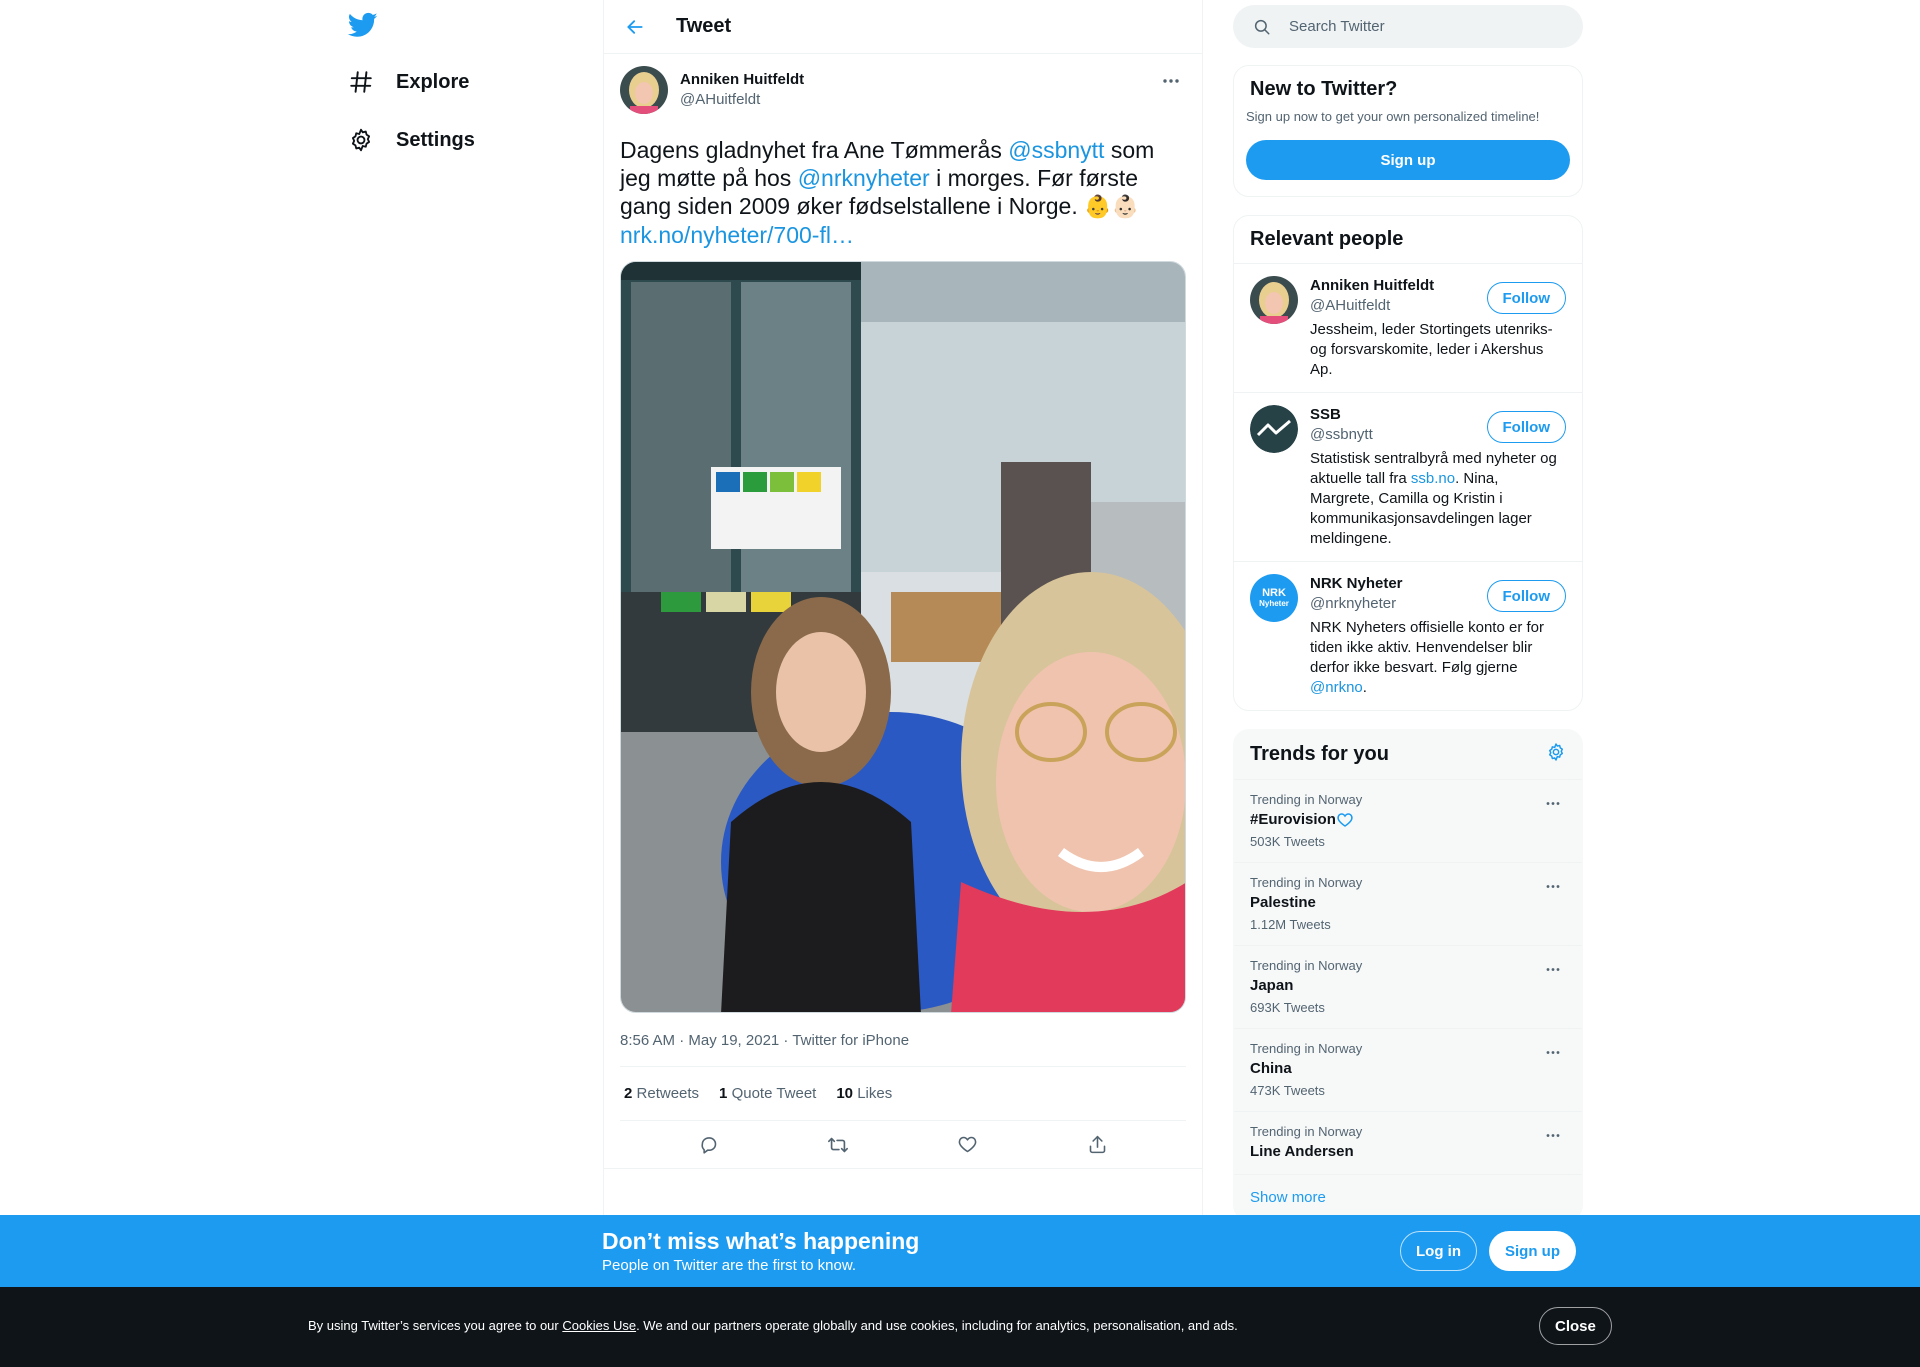  I want to click on twitter-logo-icon, so click(363, 26).